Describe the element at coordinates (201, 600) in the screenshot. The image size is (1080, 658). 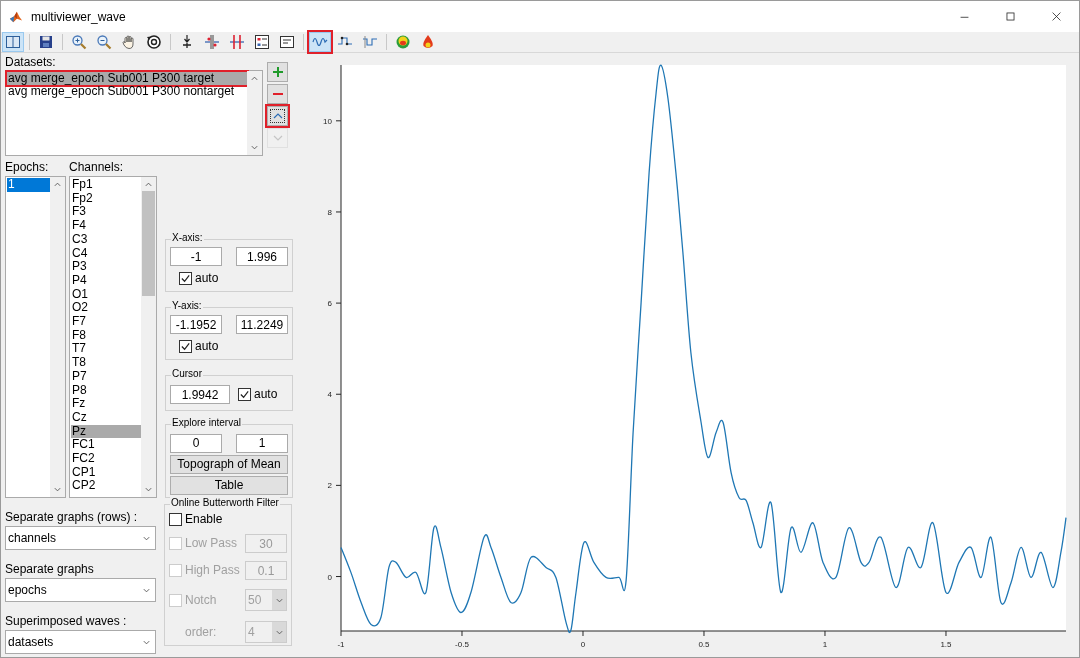
I see `checkbox-label: Notch` at that location.